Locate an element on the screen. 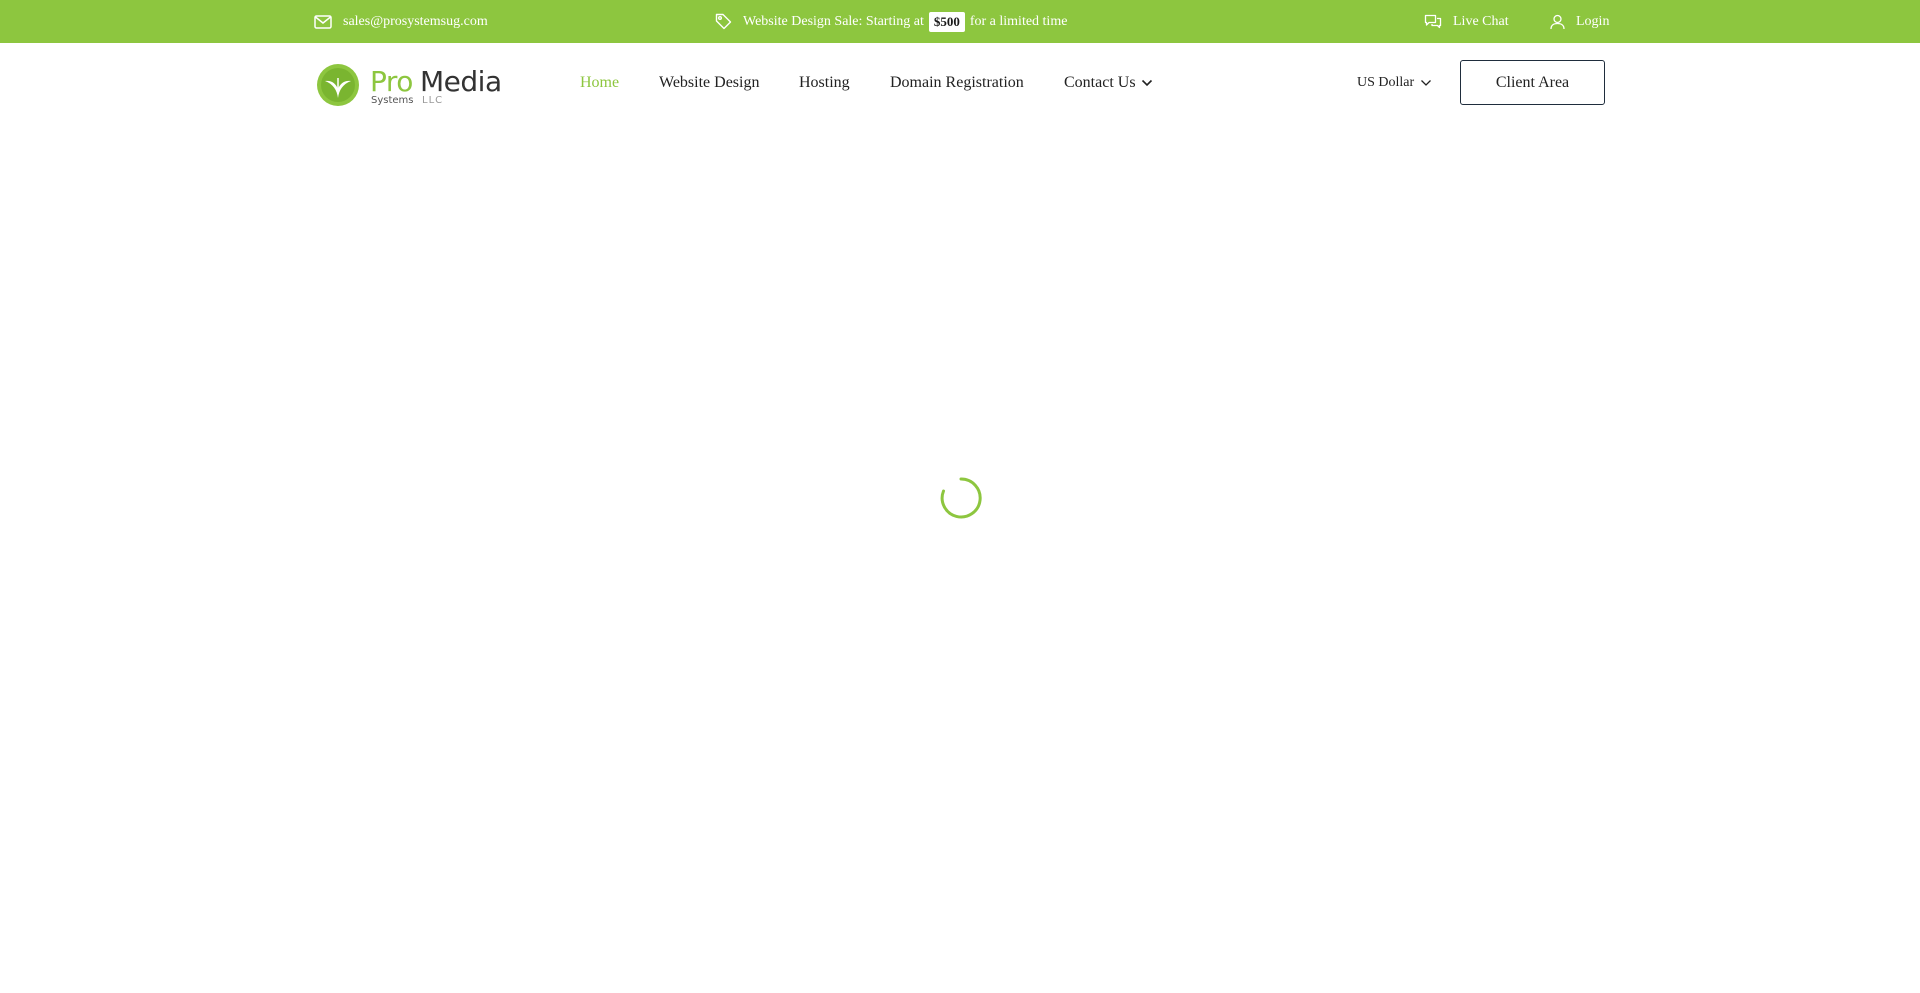 This screenshot has height=993, width=1920. currency-selector: US Dollar is located at coordinates (1394, 83).